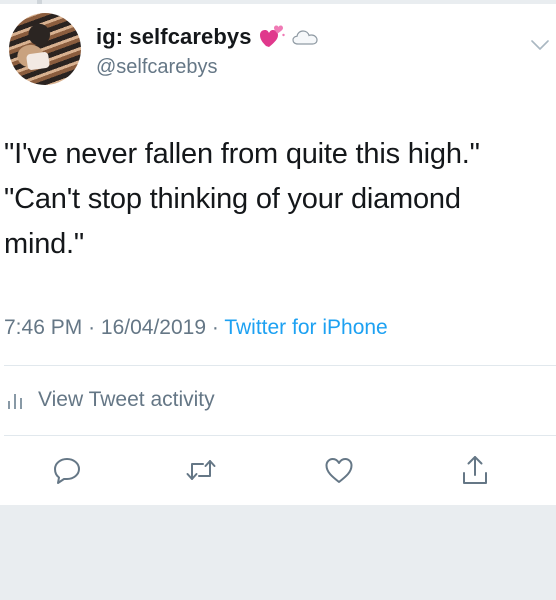 This screenshot has height=600, width=556. Describe the element at coordinates (39, 2) in the screenshot. I see `top-strip-nub` at that location.